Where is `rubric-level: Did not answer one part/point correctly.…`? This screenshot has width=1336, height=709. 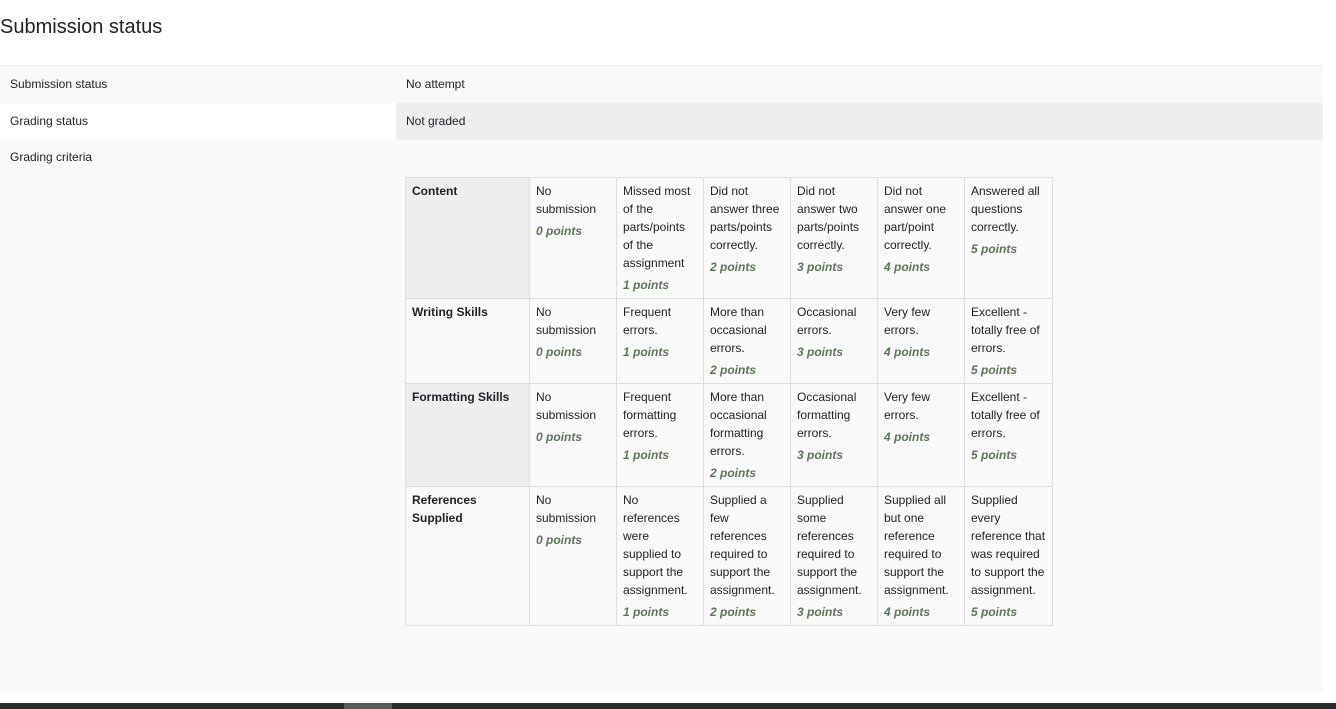
rubric-level: Did not answer one part/point correctly.… is located at coordinates (921, 238).